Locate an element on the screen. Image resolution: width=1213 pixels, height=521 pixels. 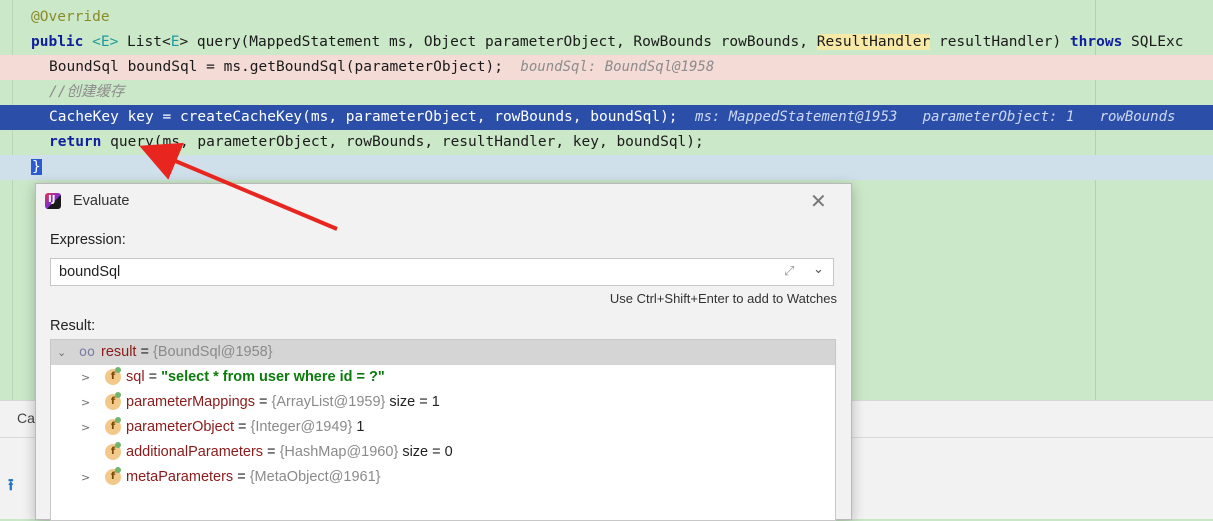
keyword-throws: throws is located at coordinates (1096, 42).